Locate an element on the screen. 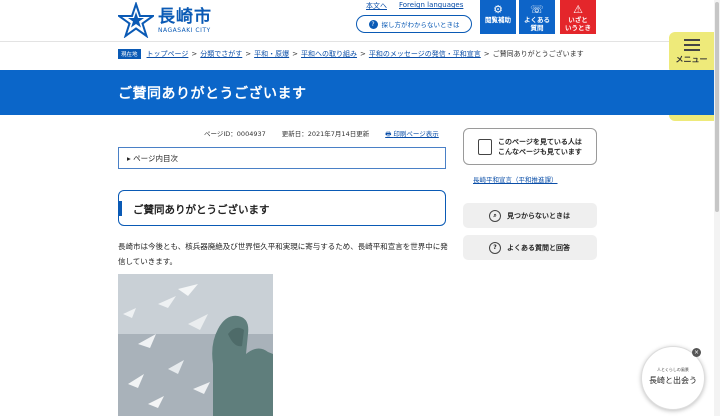 Image resolution: width=720 pixels, height=416 pixels. emergency-label-1: いざと is located at coordinates (578, 20).